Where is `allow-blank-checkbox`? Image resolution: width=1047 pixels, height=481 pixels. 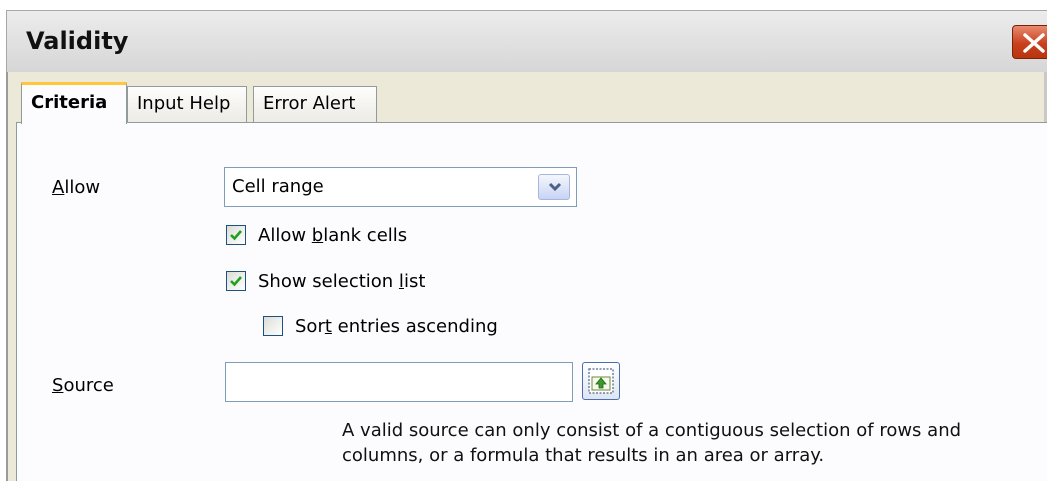 allow-blank-checkbox is located at coordinates (236, 235).